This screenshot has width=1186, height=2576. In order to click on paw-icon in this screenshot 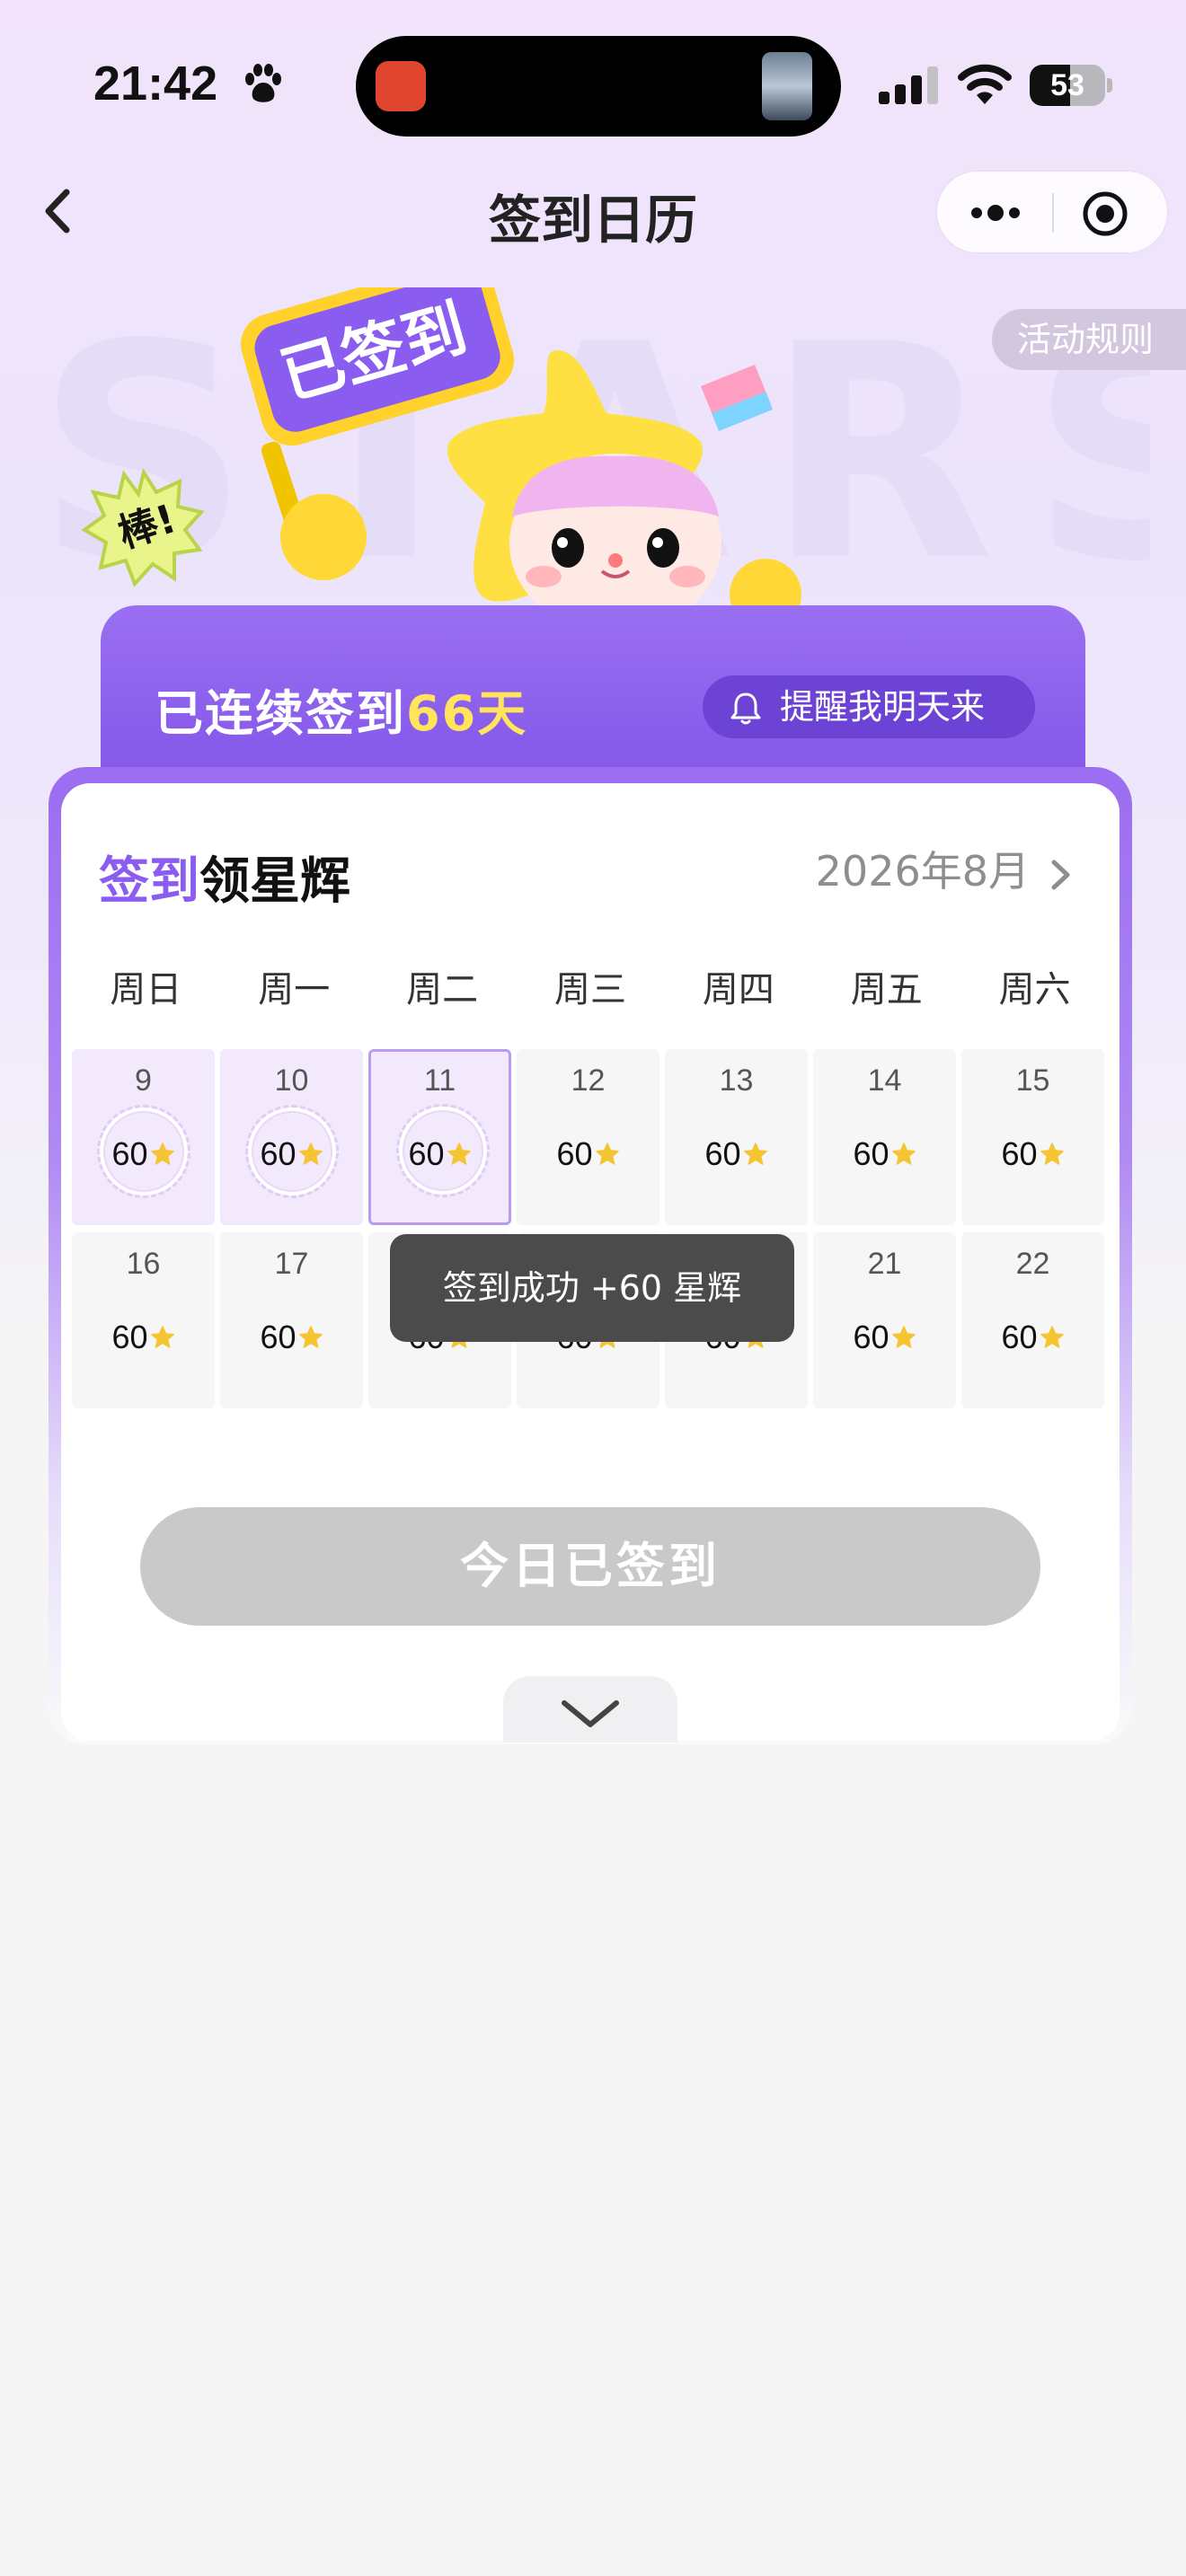, I will do `click(263, 83)`.